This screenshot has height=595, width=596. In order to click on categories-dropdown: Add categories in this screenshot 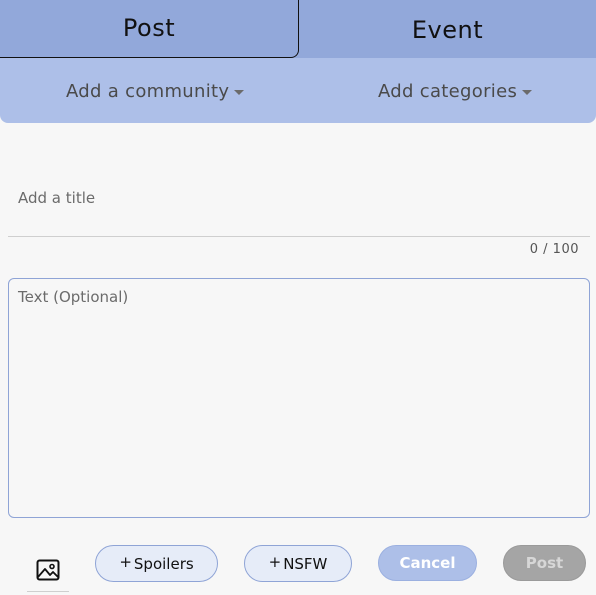, I will do `click(455, 91)`.